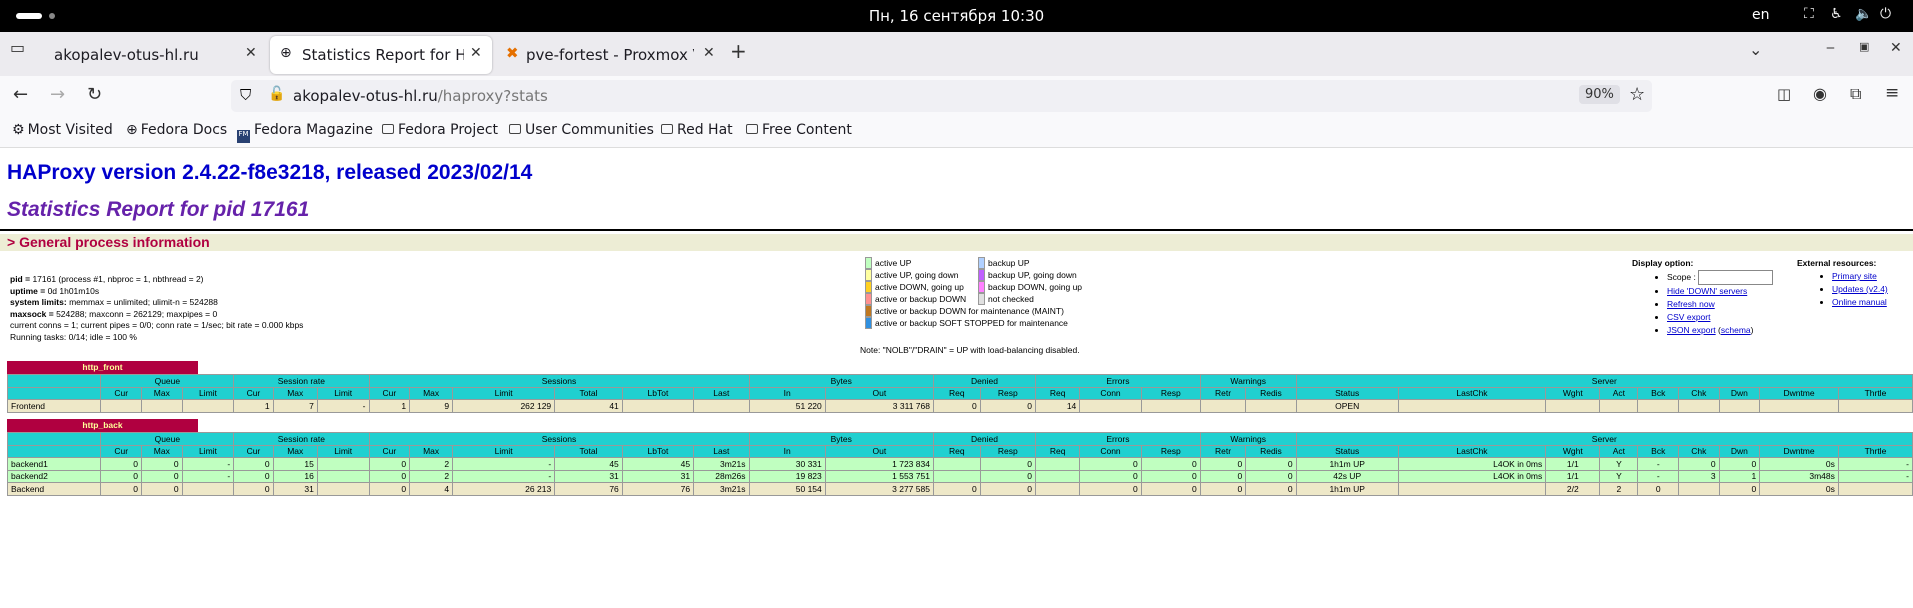 This screenshot has height=608, width=1913. I want to click on back-arrow-icon: ←, so click(20, 94).